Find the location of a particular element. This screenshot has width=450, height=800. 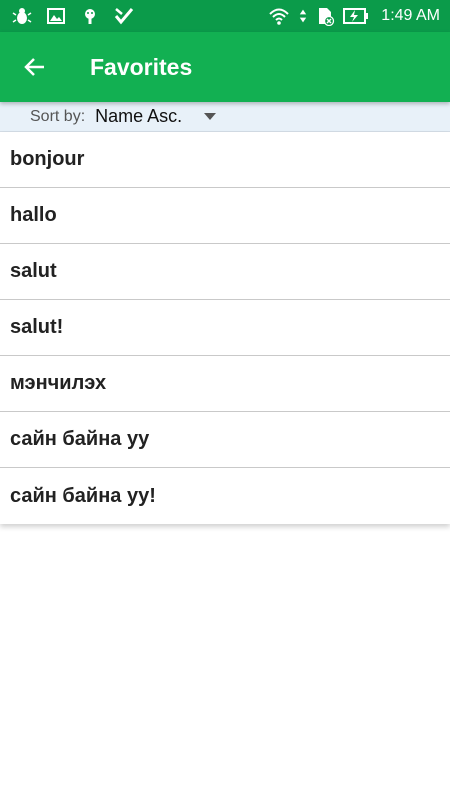

list-item: salut is located at coordinates (225, 272).